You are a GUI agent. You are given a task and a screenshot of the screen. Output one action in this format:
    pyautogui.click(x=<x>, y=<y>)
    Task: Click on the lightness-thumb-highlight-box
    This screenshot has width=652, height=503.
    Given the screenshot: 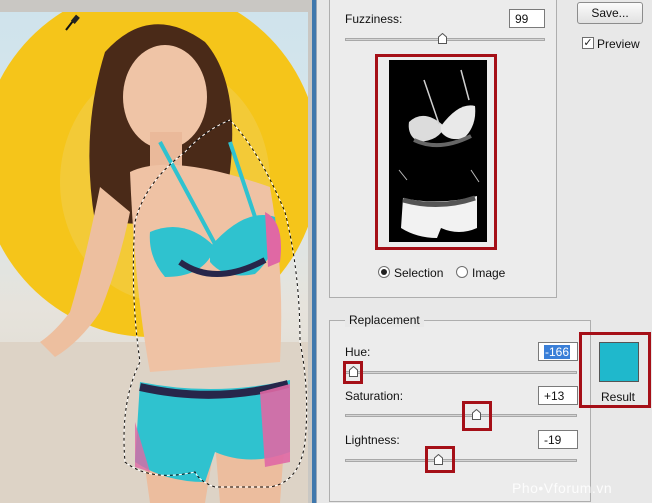 What is the action you would take?
    pyautogui.click(x=440, y=459)
    